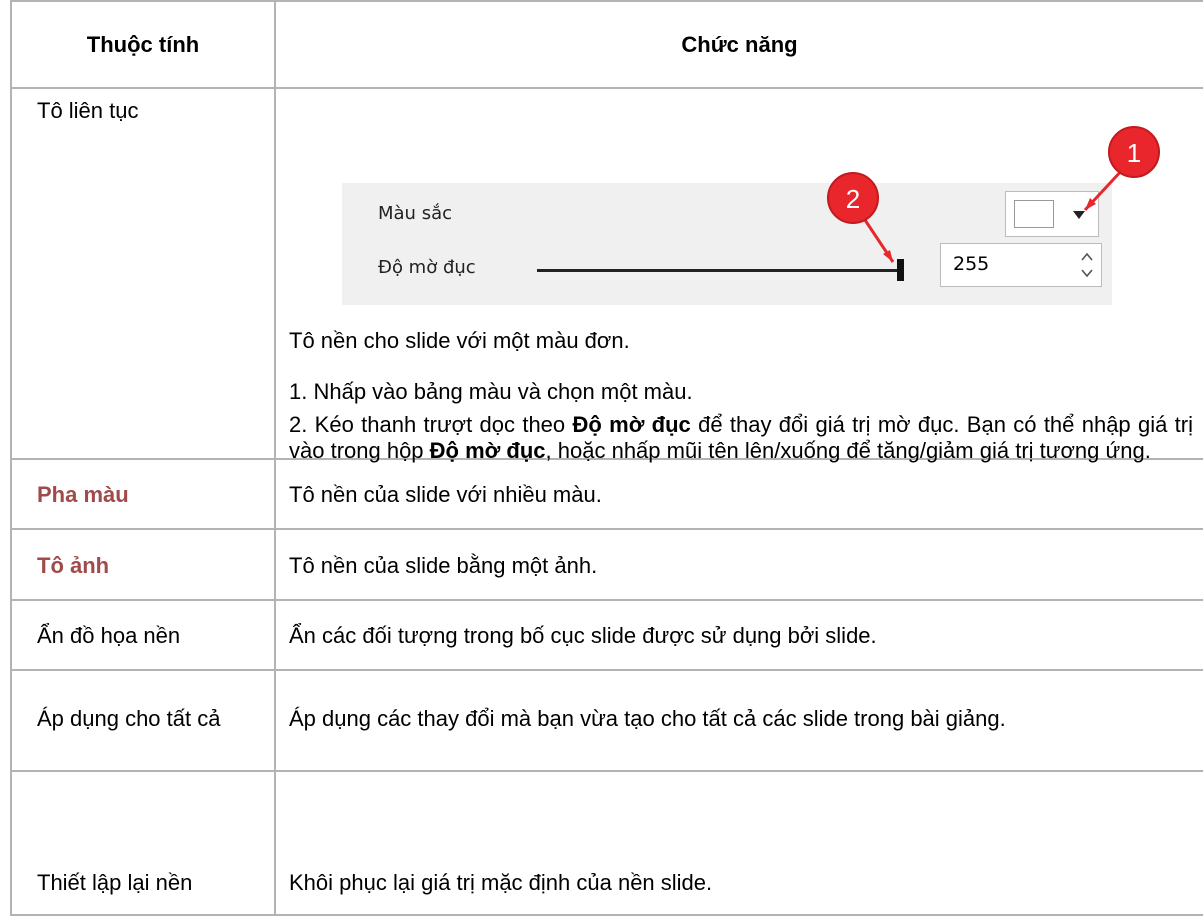  Describe the element at coordinates (443, 565) in the screenshot. I see `row-function-picture-fill: Tô nền của slide bằng một ảnh.` at that location.